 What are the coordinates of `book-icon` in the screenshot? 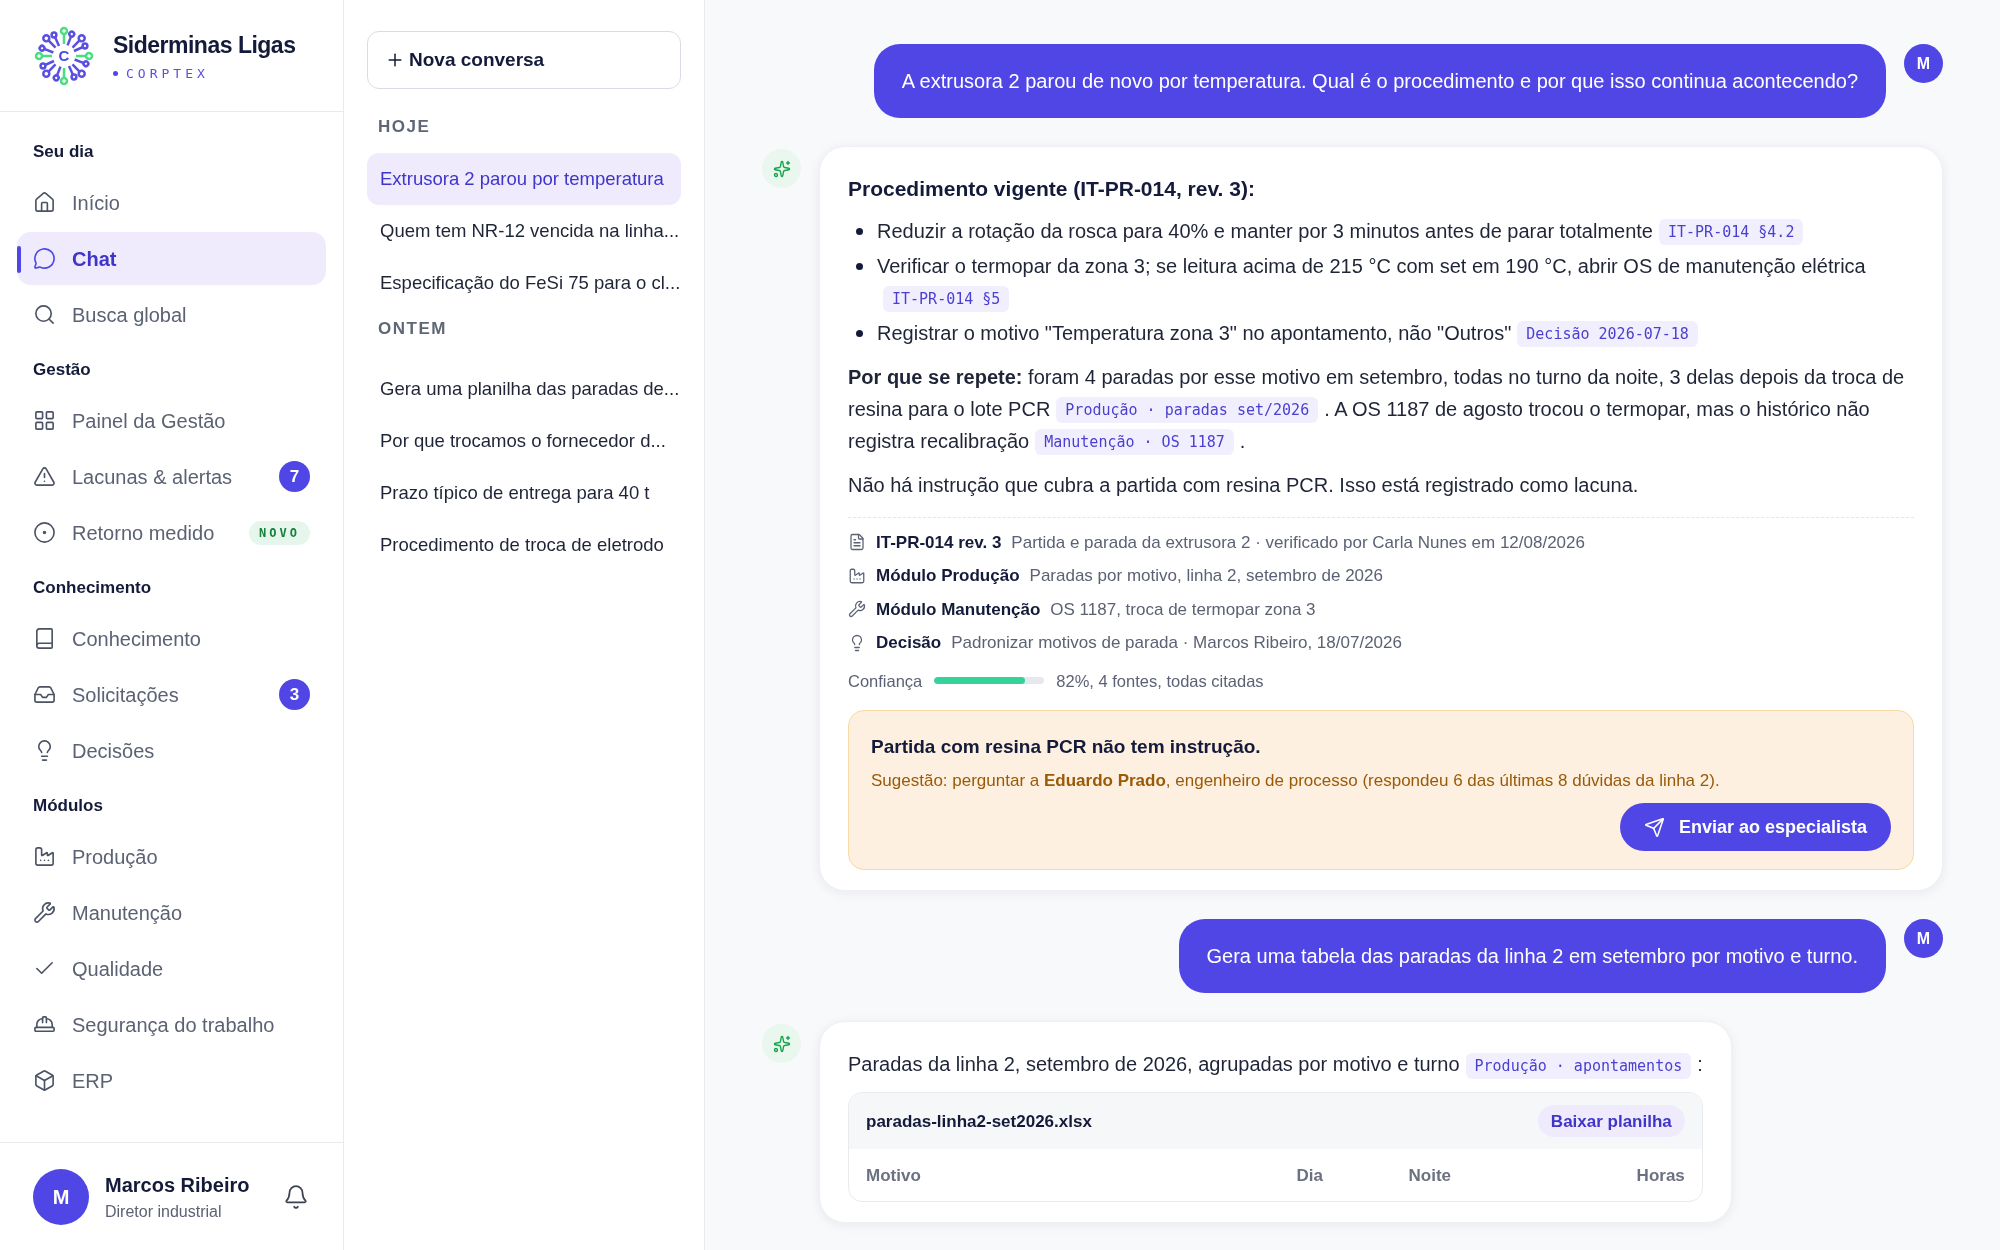 It's located at (44, 638).